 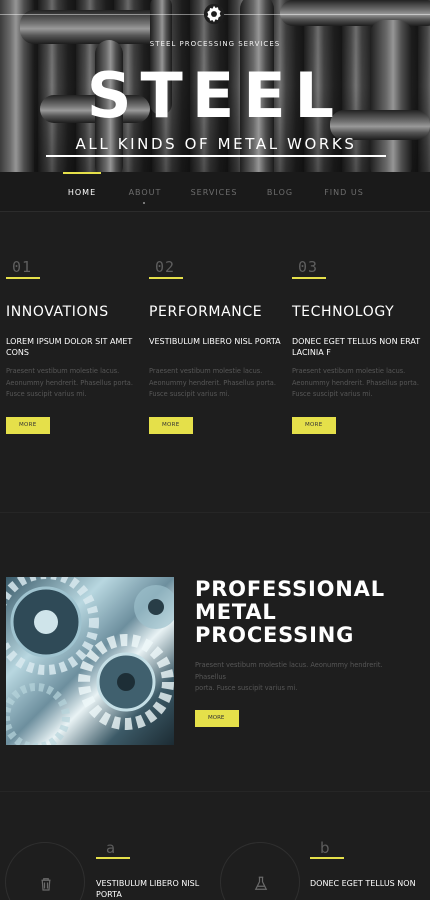 I want to click on gears-image, so click(x=90, y=661).